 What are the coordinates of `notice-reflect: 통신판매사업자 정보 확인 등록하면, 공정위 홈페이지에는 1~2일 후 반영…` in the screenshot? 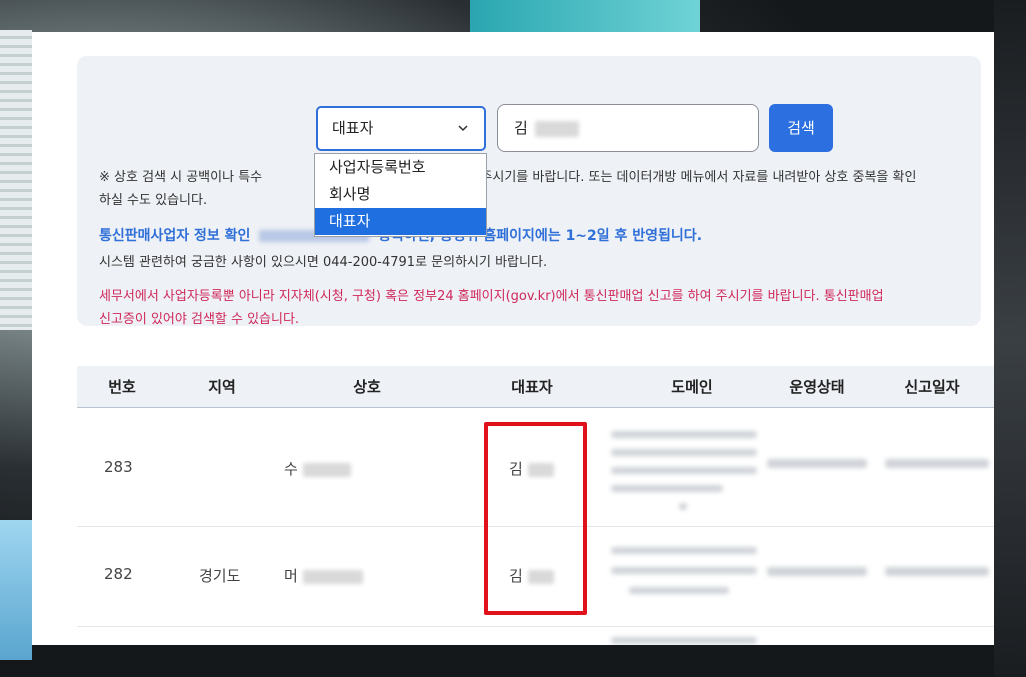 It's located at (539, 235).